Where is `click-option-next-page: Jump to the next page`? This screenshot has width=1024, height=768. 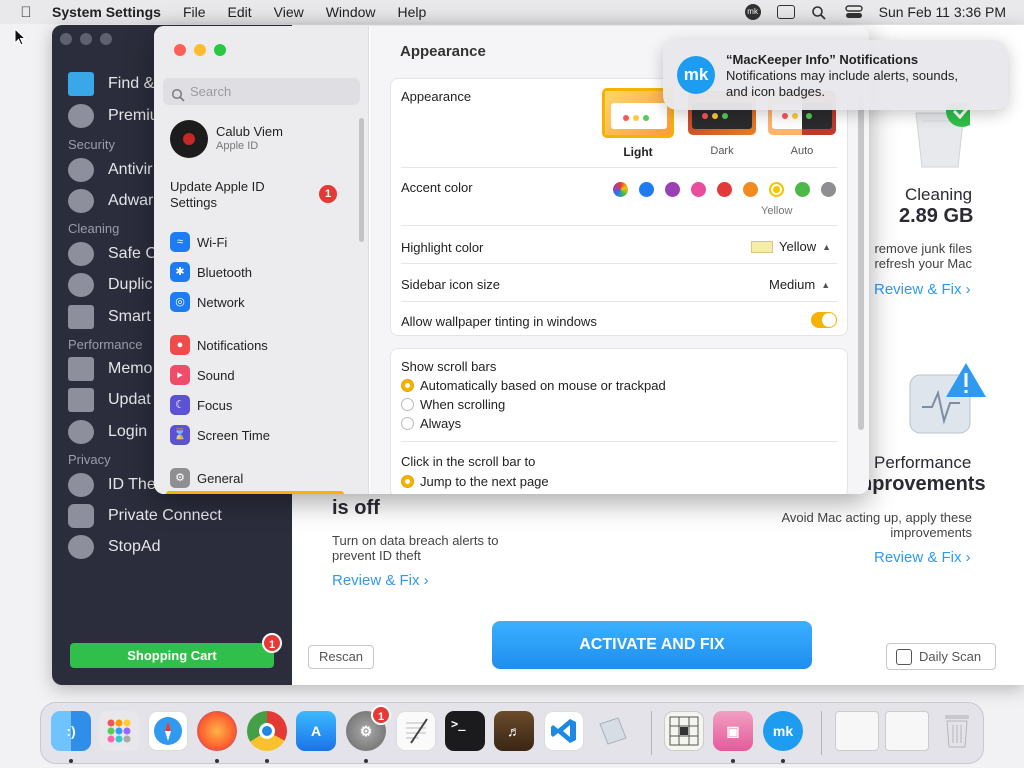 click-option-next-page: Jump to the next page is located at coordinates (475, 481).